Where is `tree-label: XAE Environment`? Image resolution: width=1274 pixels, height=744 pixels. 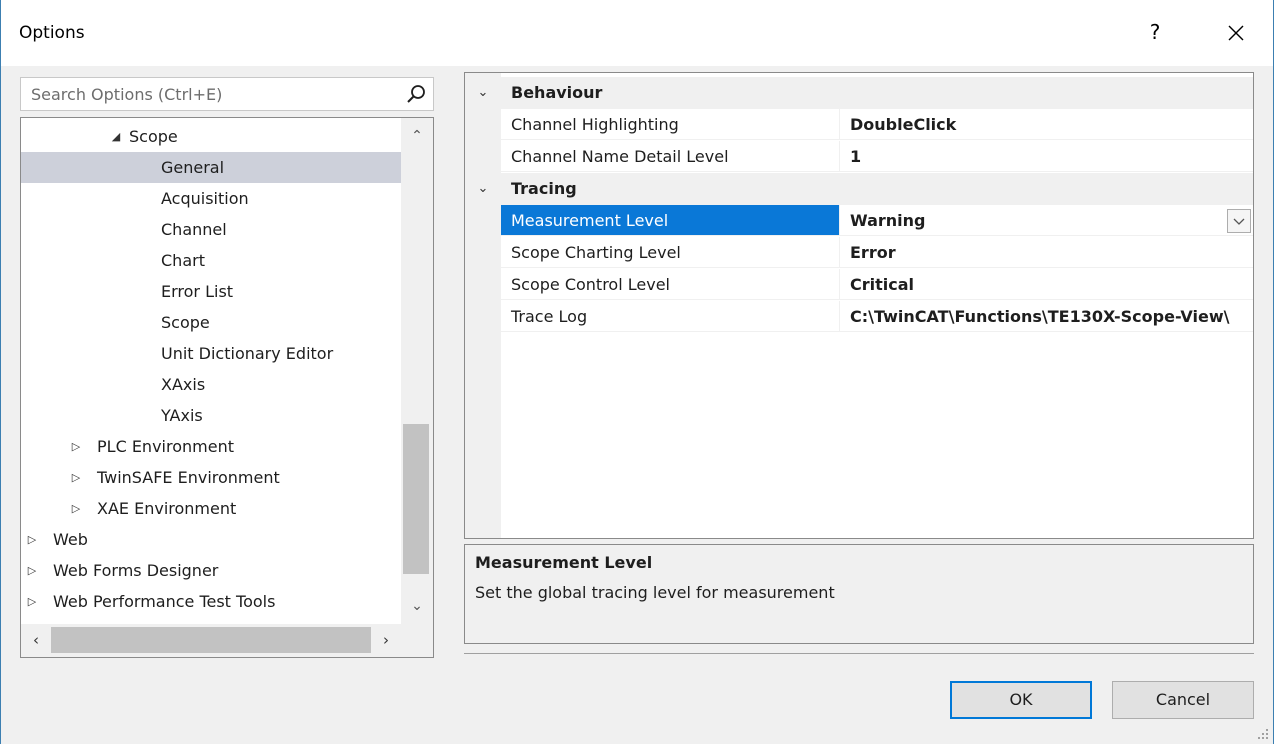 tree-label: XAE Environment is located at coordinates (167, 508).